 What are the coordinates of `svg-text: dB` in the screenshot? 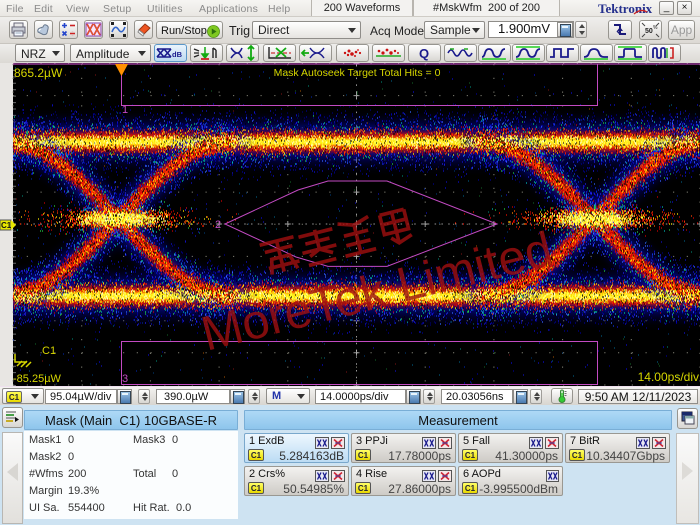 It's located at (177, 54).